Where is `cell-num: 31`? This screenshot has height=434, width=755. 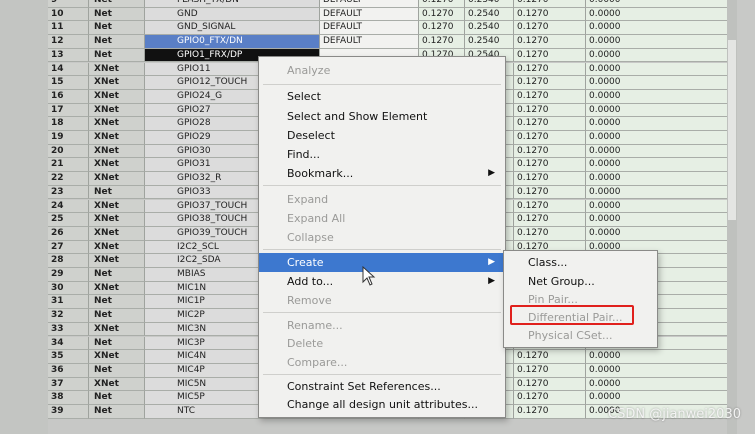 cell-num: 31 is located at coordinates (68, 302).